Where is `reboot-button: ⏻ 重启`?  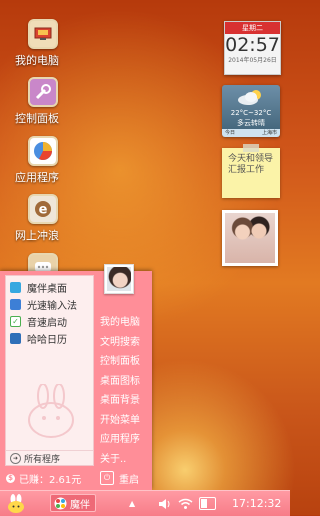
reboot-button: ⏻ 重启 is located at coordinates (119, 478).